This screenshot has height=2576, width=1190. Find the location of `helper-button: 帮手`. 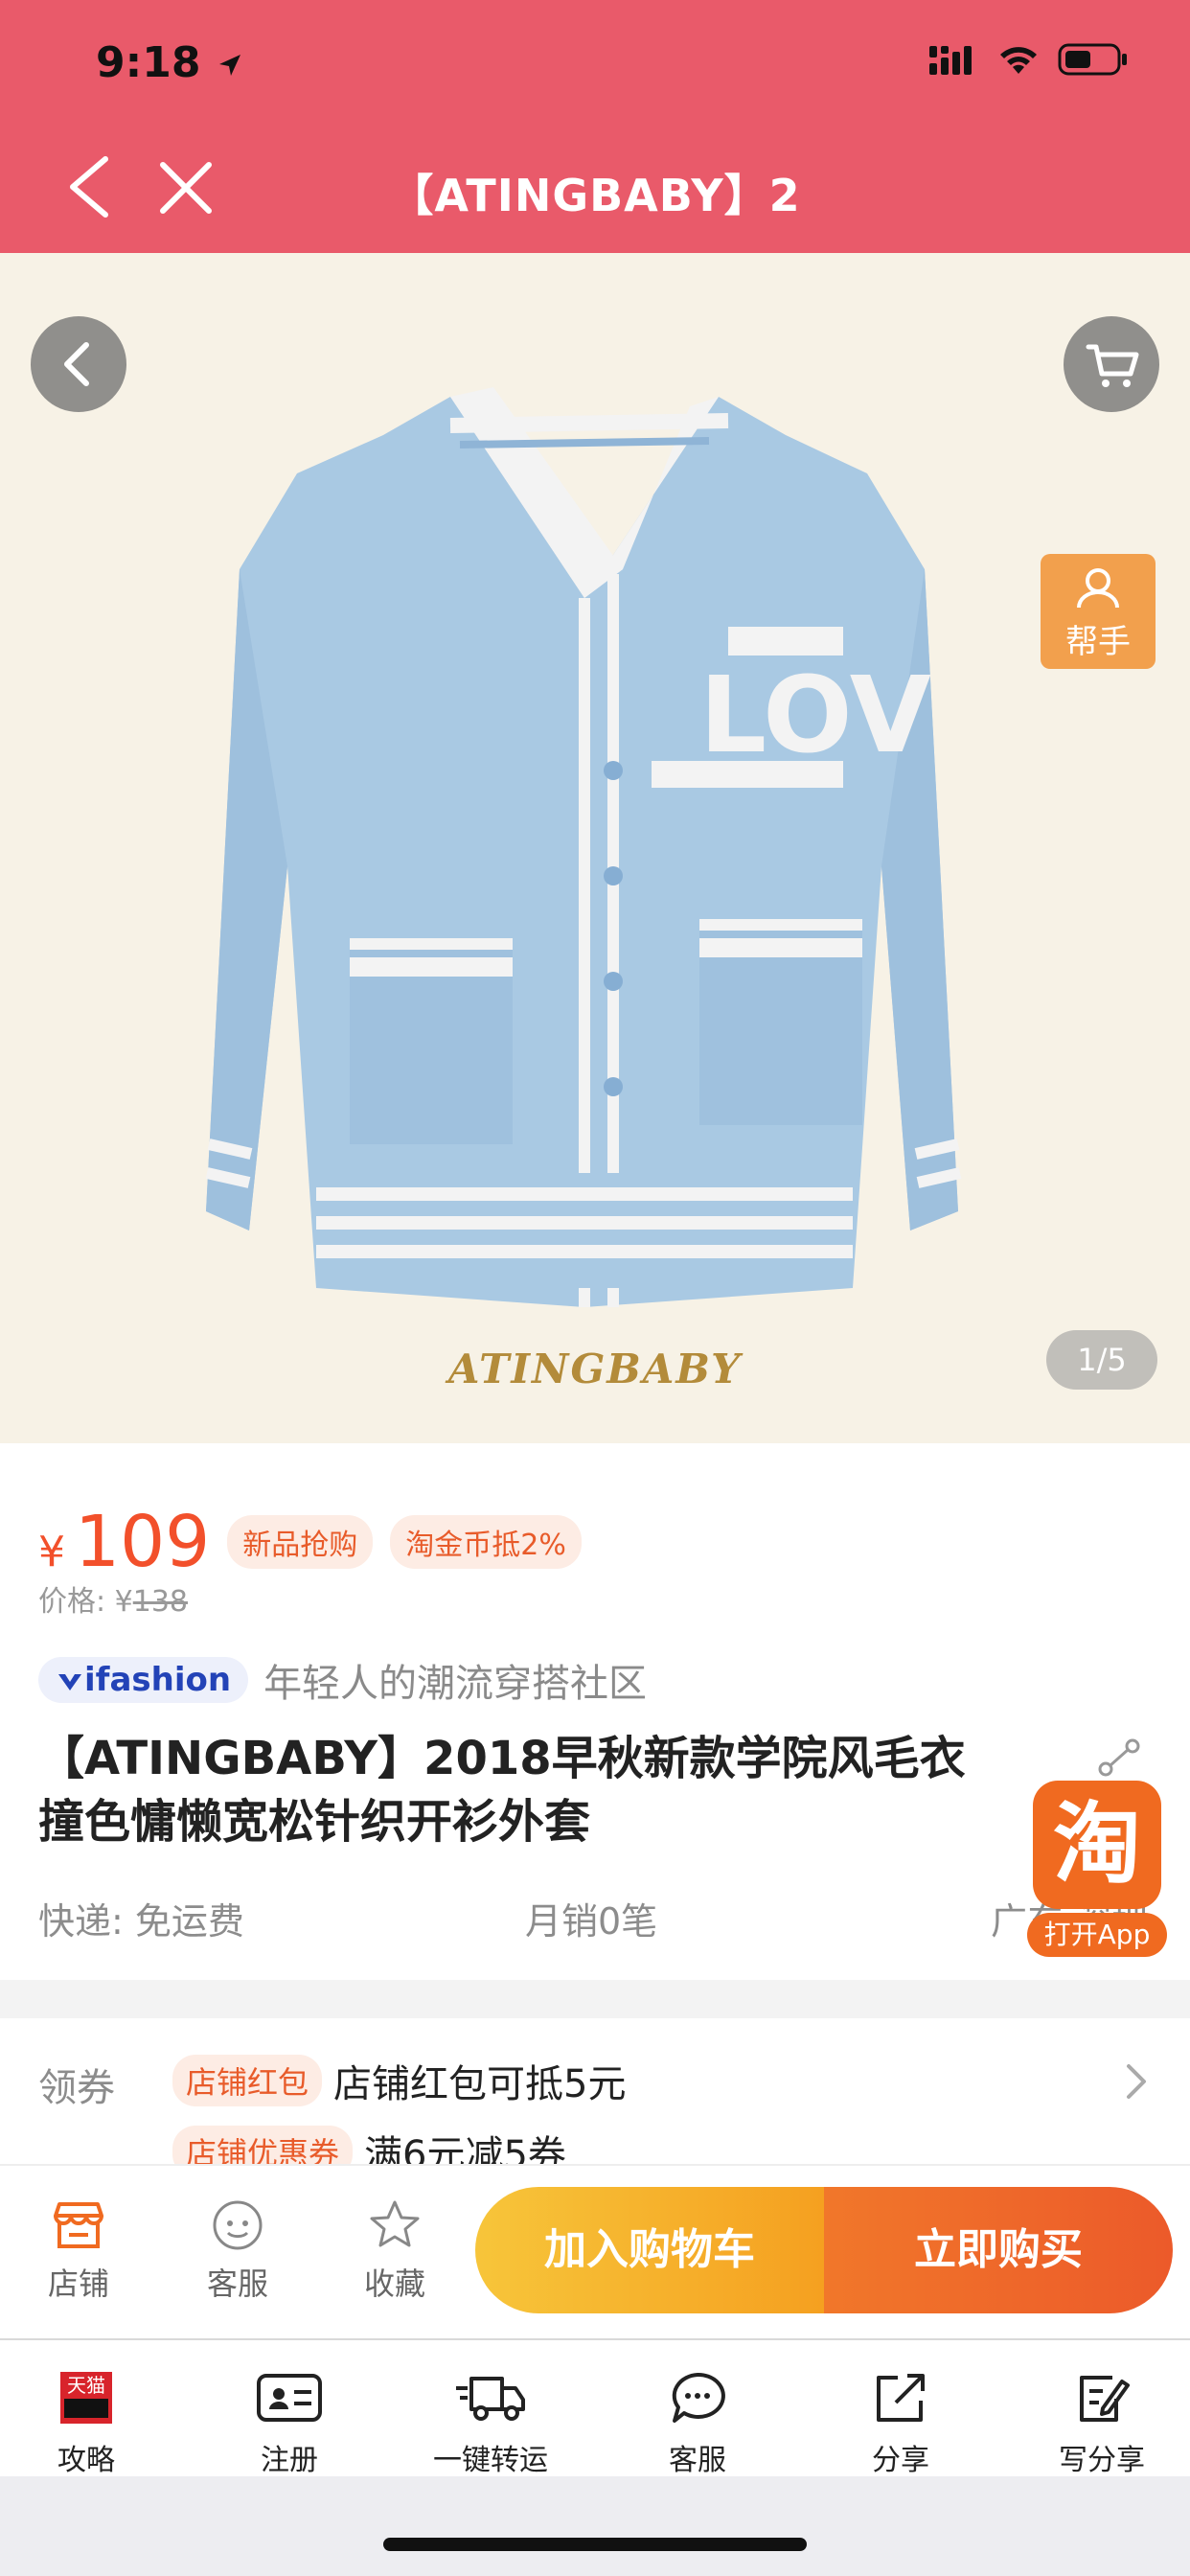

helper-button: 帮手 is located at coordinates (1099, 611).